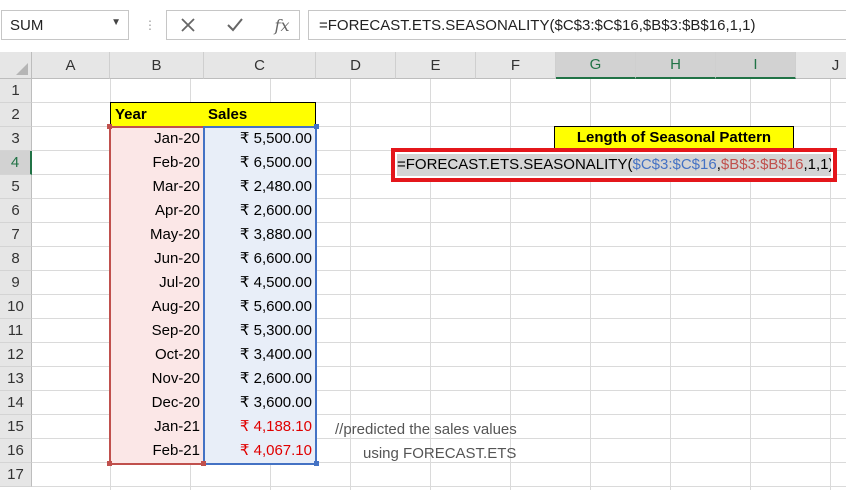 Image resolution: width=846 pixels, height=490 pixels. Describe the element at coordinates (188, 25) in the screenshot. I see `close-icon` at that location.